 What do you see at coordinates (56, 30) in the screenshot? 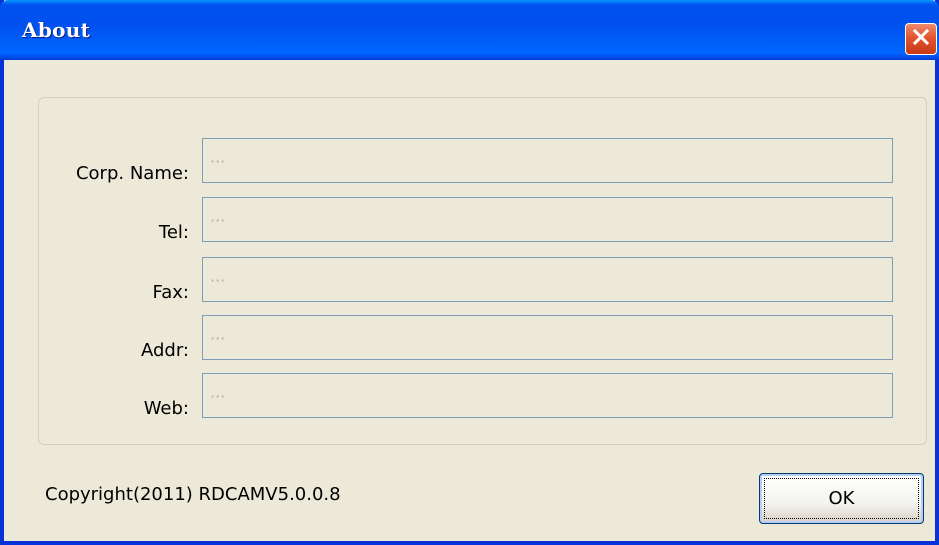
I see `window-title: About` at bounding box center [56, 30].